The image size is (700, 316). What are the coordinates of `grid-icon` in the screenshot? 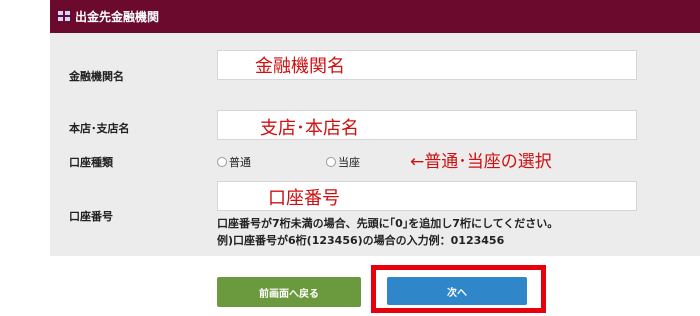 It's located at (64, 16).